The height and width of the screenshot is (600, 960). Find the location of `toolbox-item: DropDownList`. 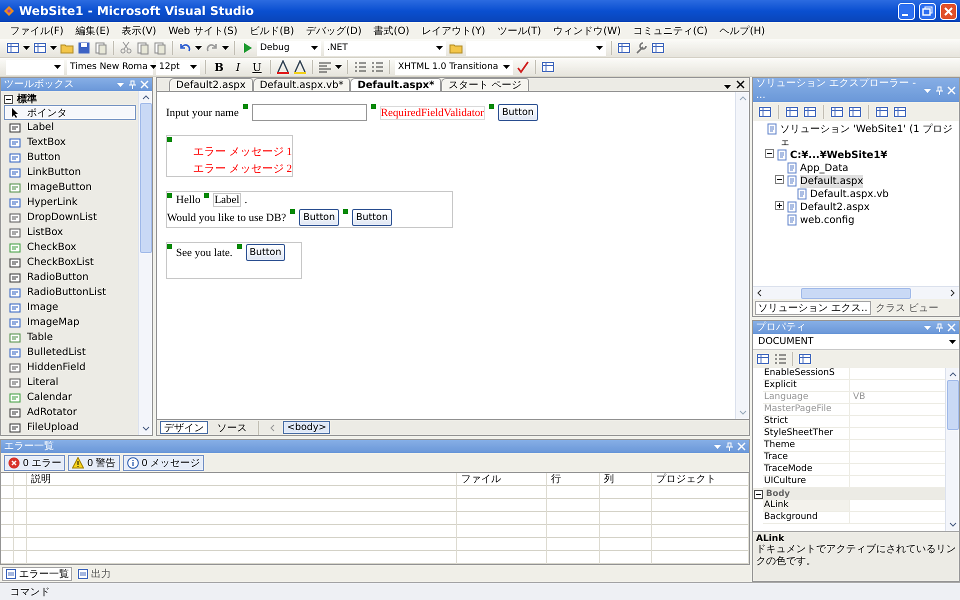

toolbox-item: DropDownList is located at coordinates (70, 217).